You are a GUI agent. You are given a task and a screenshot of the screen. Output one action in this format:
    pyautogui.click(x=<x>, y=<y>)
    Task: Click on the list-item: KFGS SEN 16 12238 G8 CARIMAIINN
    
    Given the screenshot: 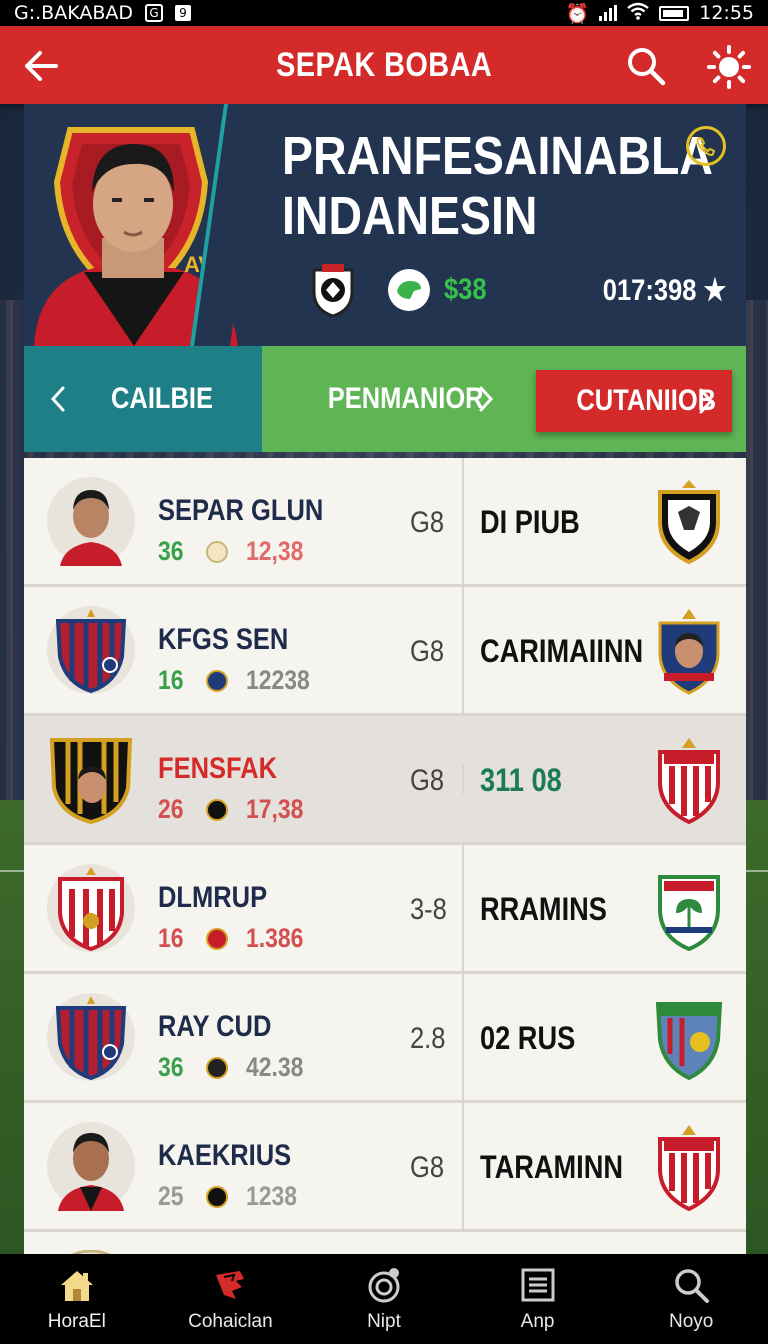 What is the action you would take?
    pyautogui.click(x=385, y=651)
    